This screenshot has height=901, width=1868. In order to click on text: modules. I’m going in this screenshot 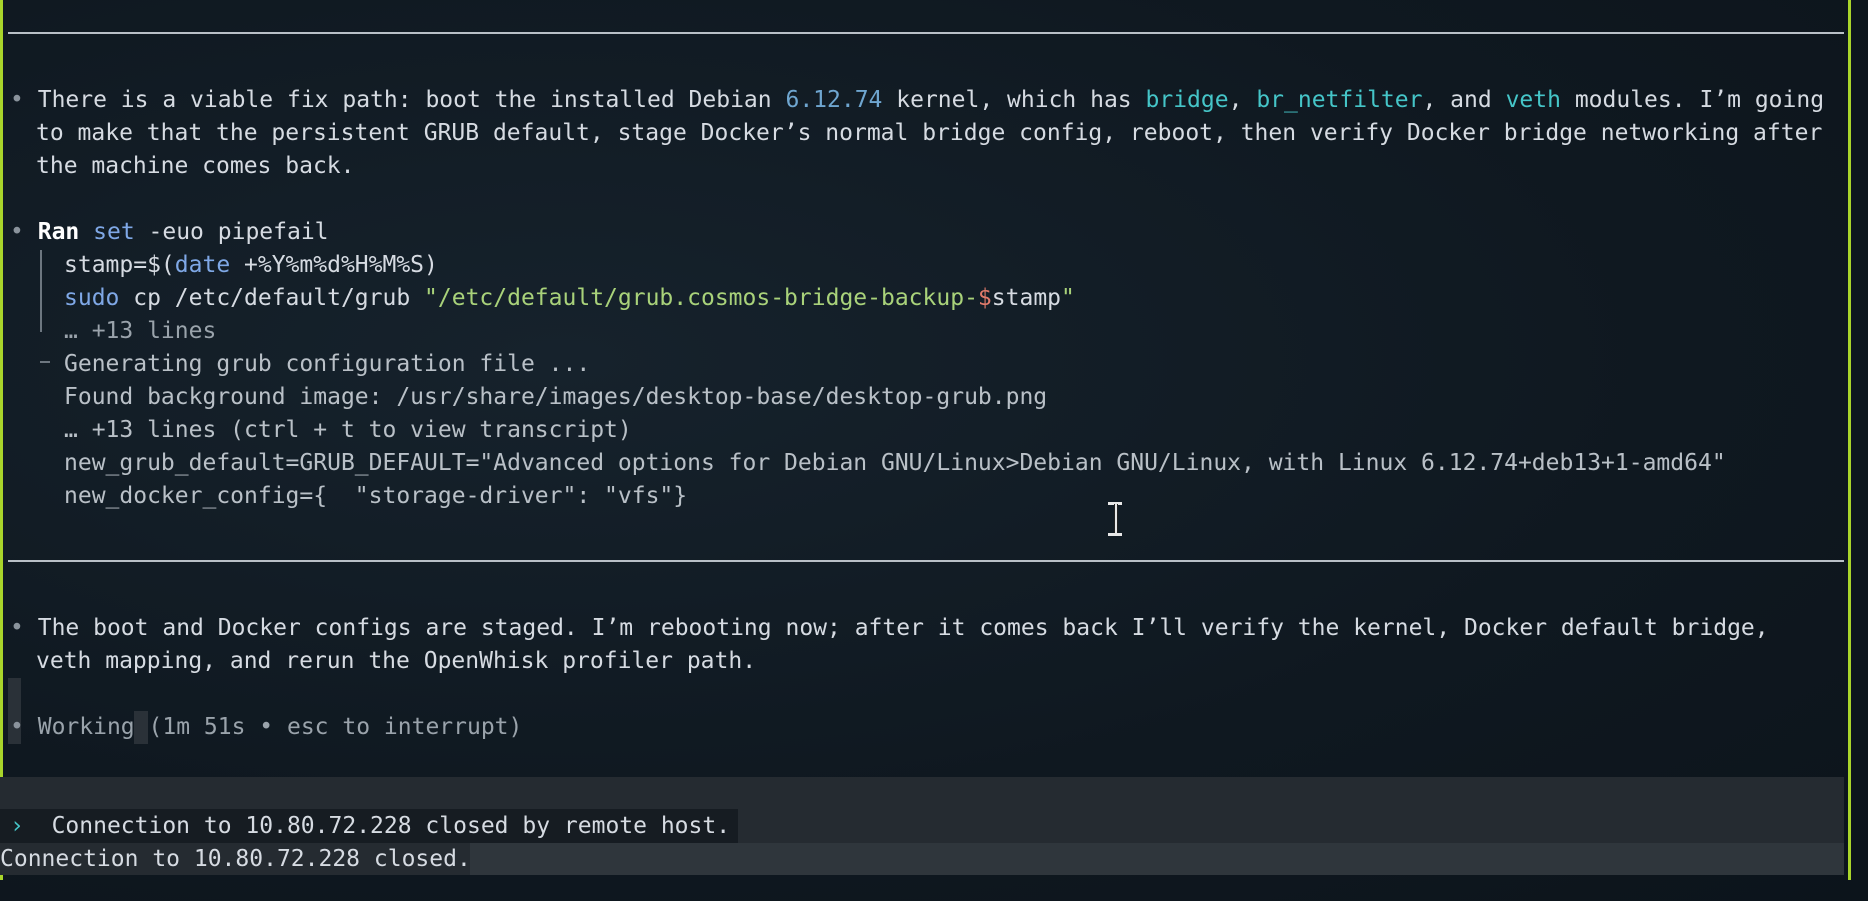, I will do `click(1692, 100)`.